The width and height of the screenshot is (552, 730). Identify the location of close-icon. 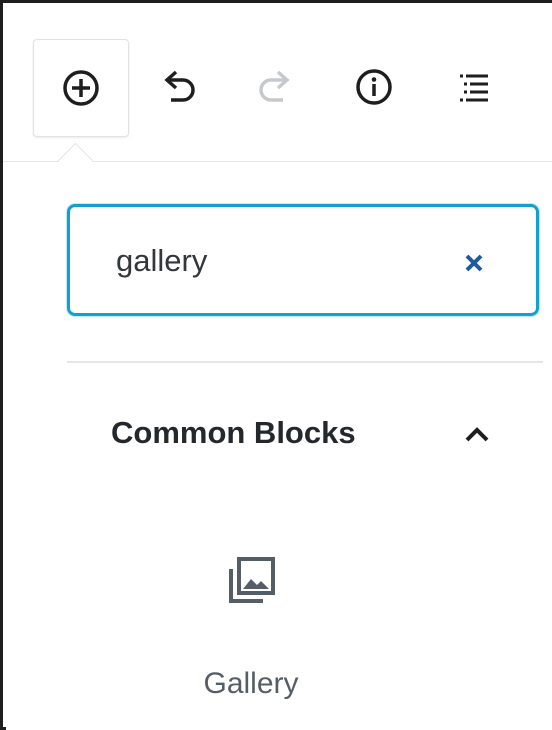
(474, 263).